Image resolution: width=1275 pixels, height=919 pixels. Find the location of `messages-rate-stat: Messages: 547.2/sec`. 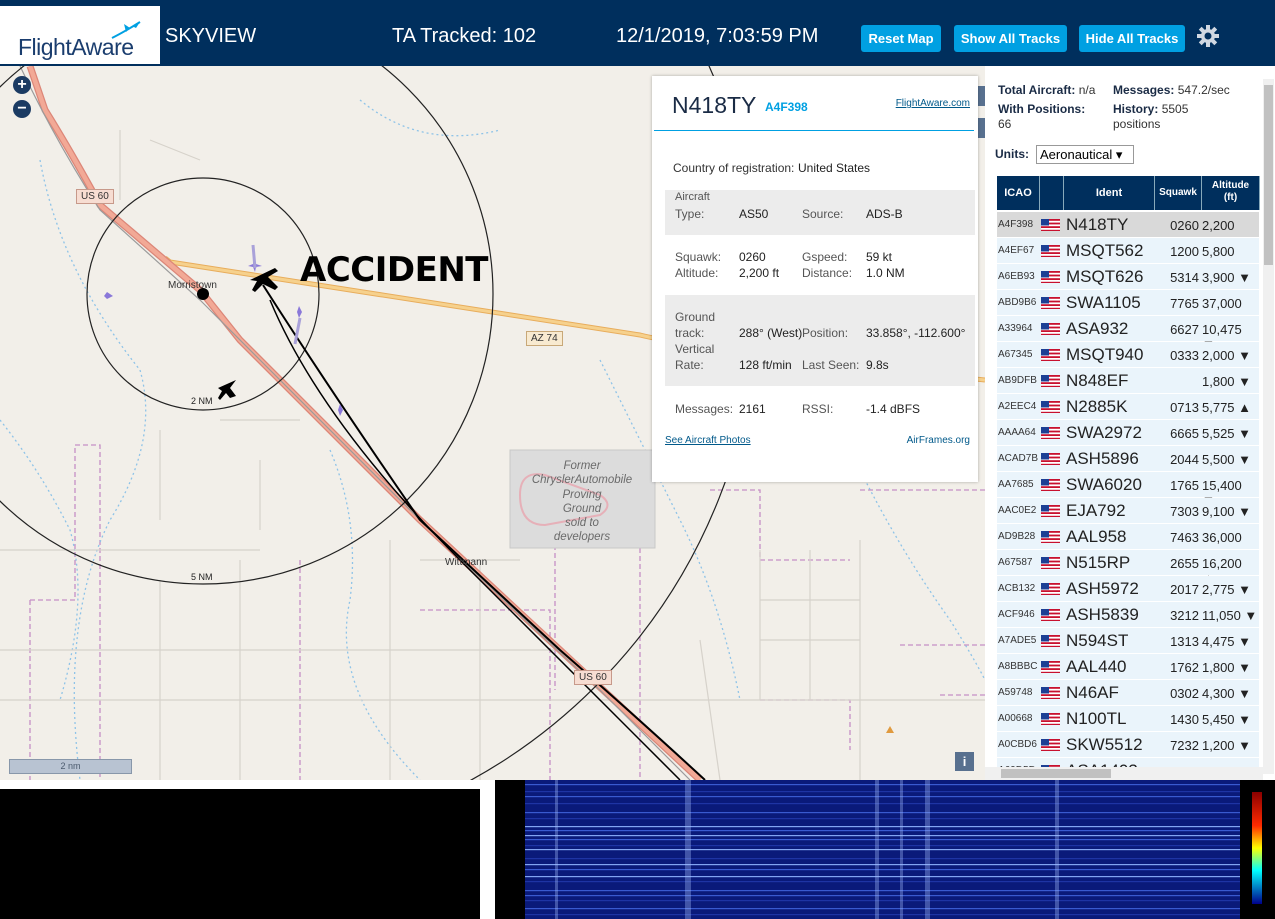

messages-rate-stat: Messages: 547.2/sec is located at coordinates (1171, 90).